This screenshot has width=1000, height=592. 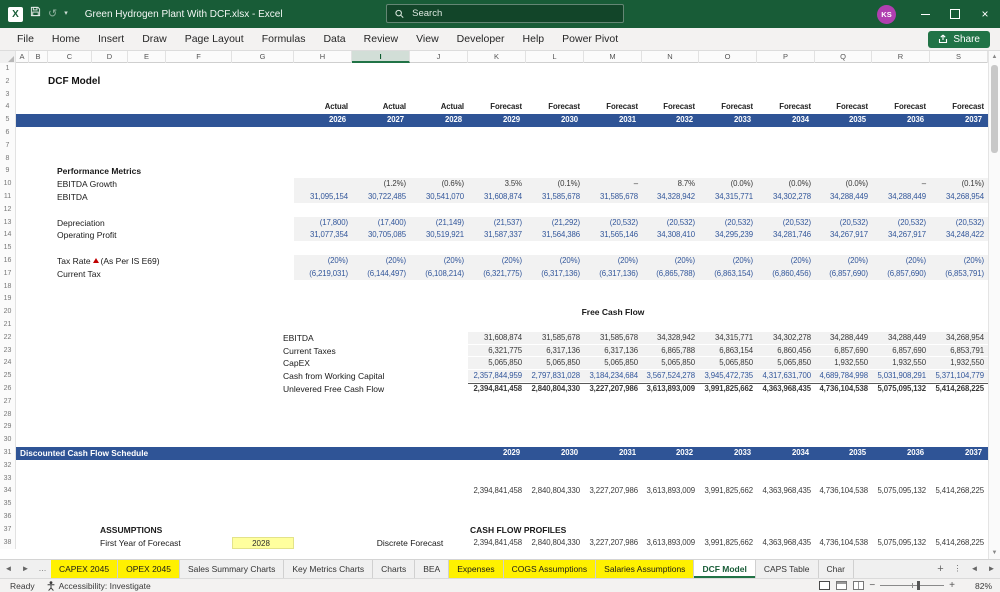 I want to click on cell-O17: (6,863,154), so click(x=728, y=274).